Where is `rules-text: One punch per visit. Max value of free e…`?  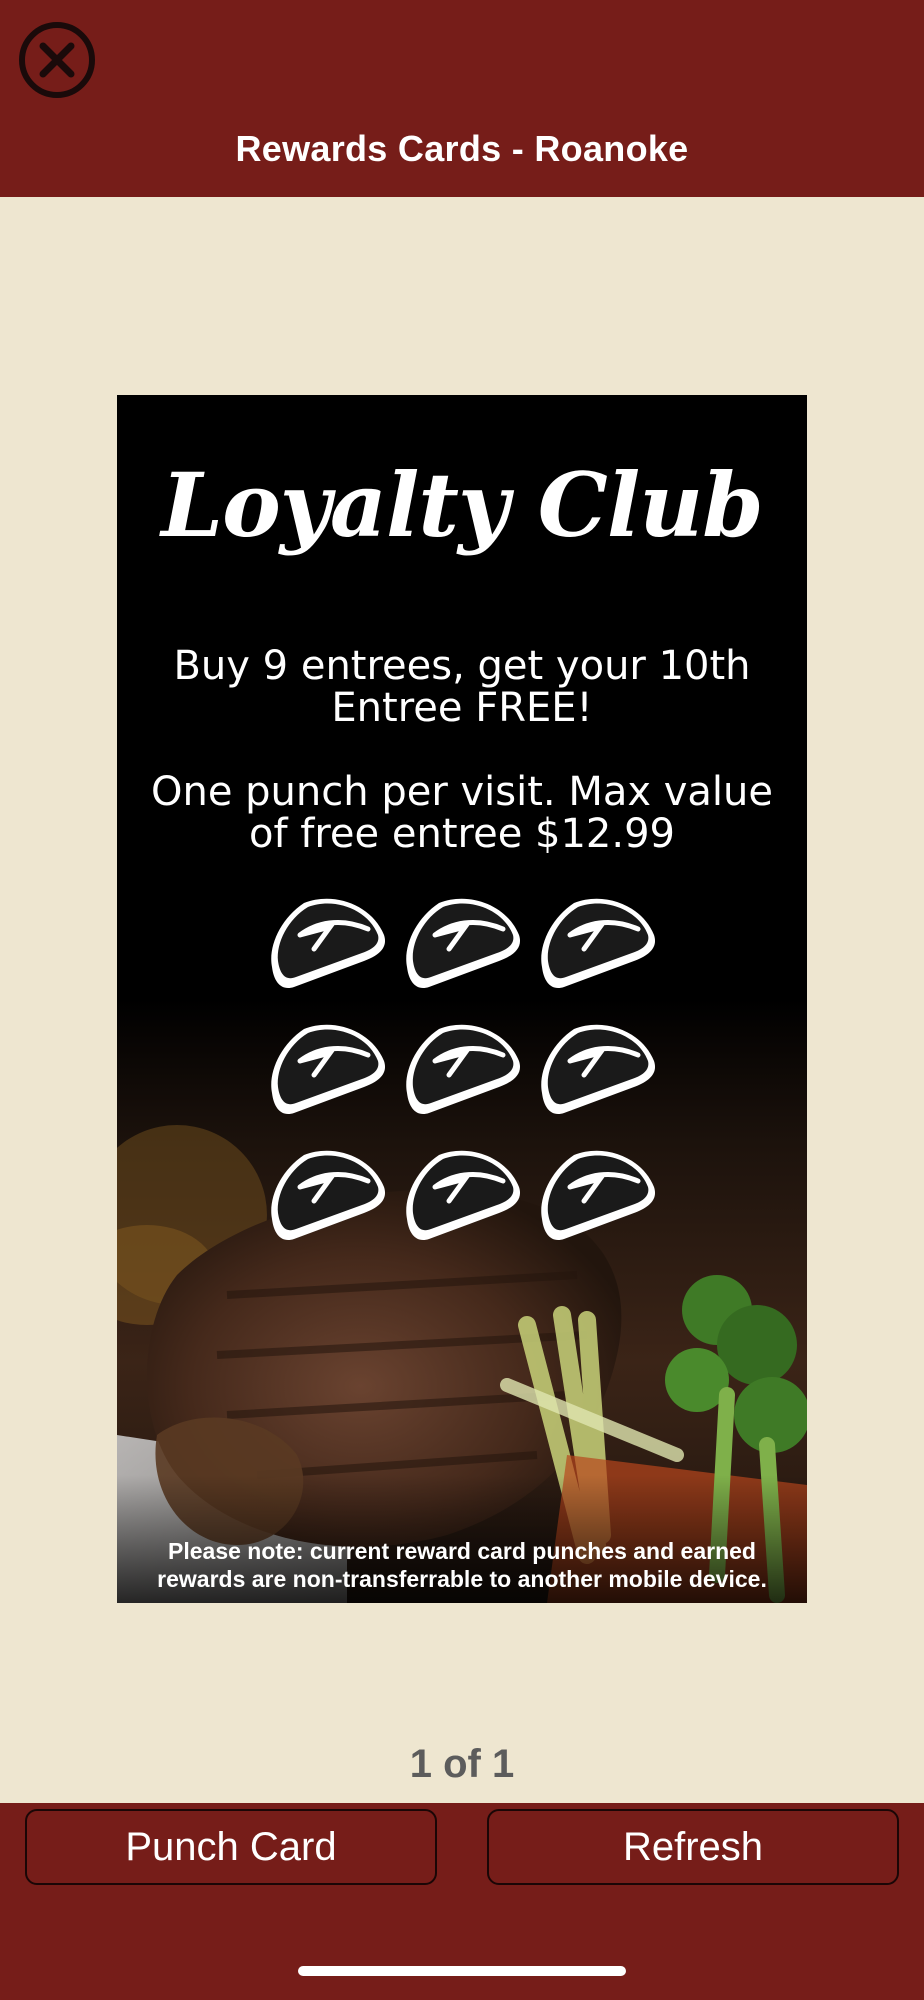 rules-text: One punch per visit. Max value of free e… is located at coordinates (462, 813).